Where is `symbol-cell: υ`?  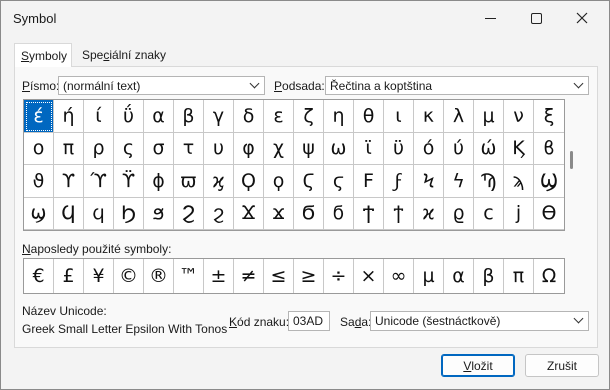 symbol-cell: υ is located at coordinates (219, 148).